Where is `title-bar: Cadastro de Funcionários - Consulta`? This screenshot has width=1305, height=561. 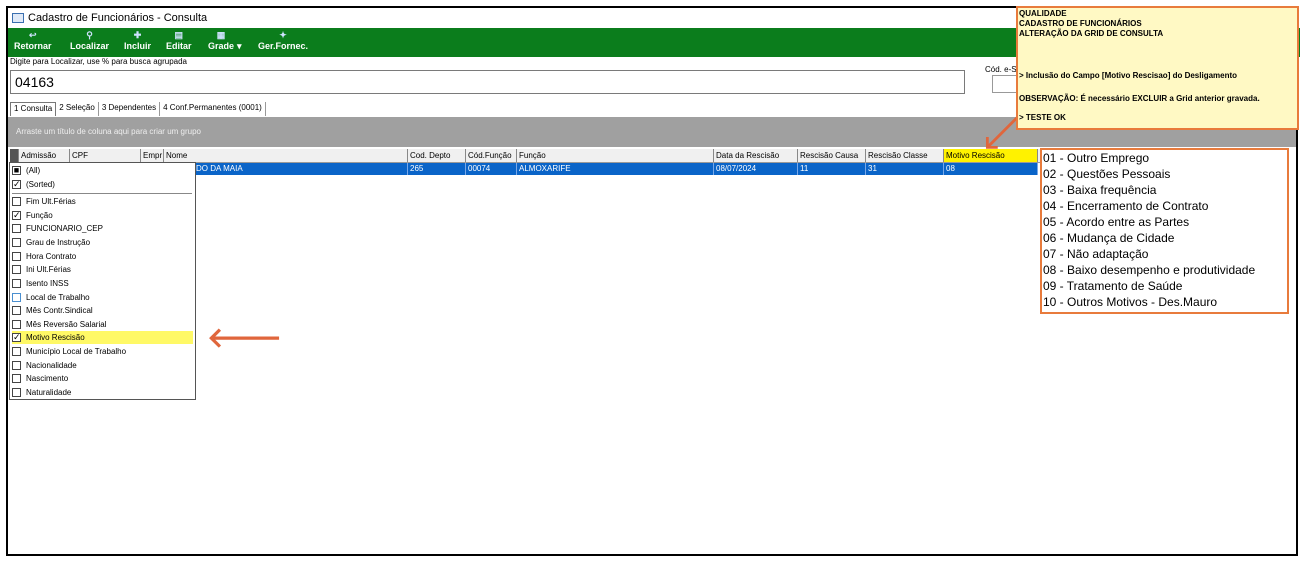 title-bar: Cadastro de Funcionários - Consulta is located at coordinates (513, 18).